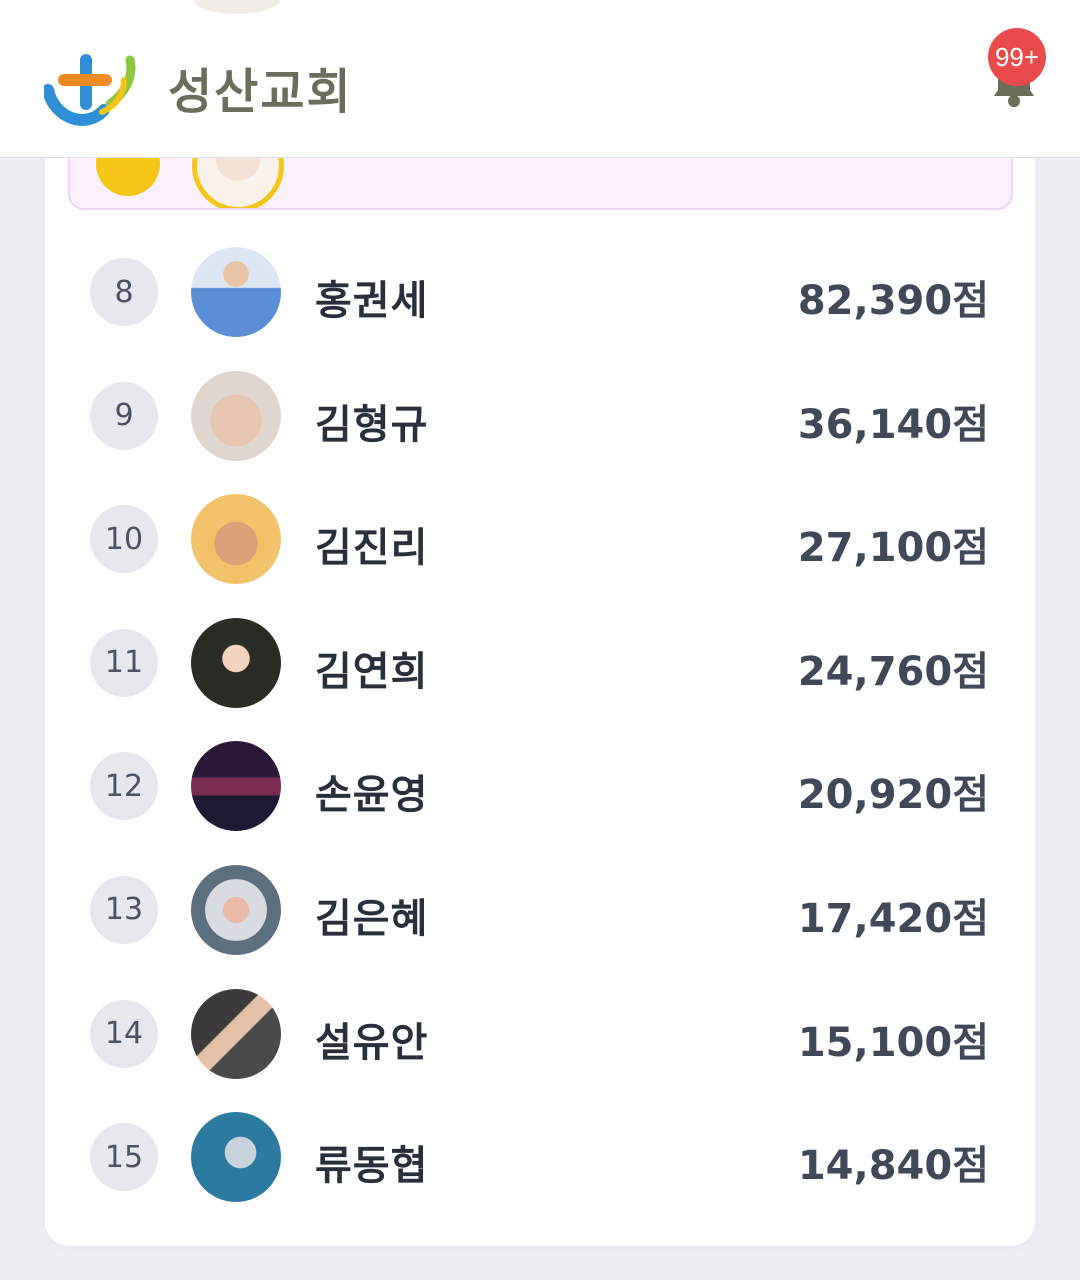 Image resolution: width=1080 pixels, height=1280 pixels. Describe the element at coordinates (124, 1157) in the screenshot. I see `rank-badge: 15` at that location.